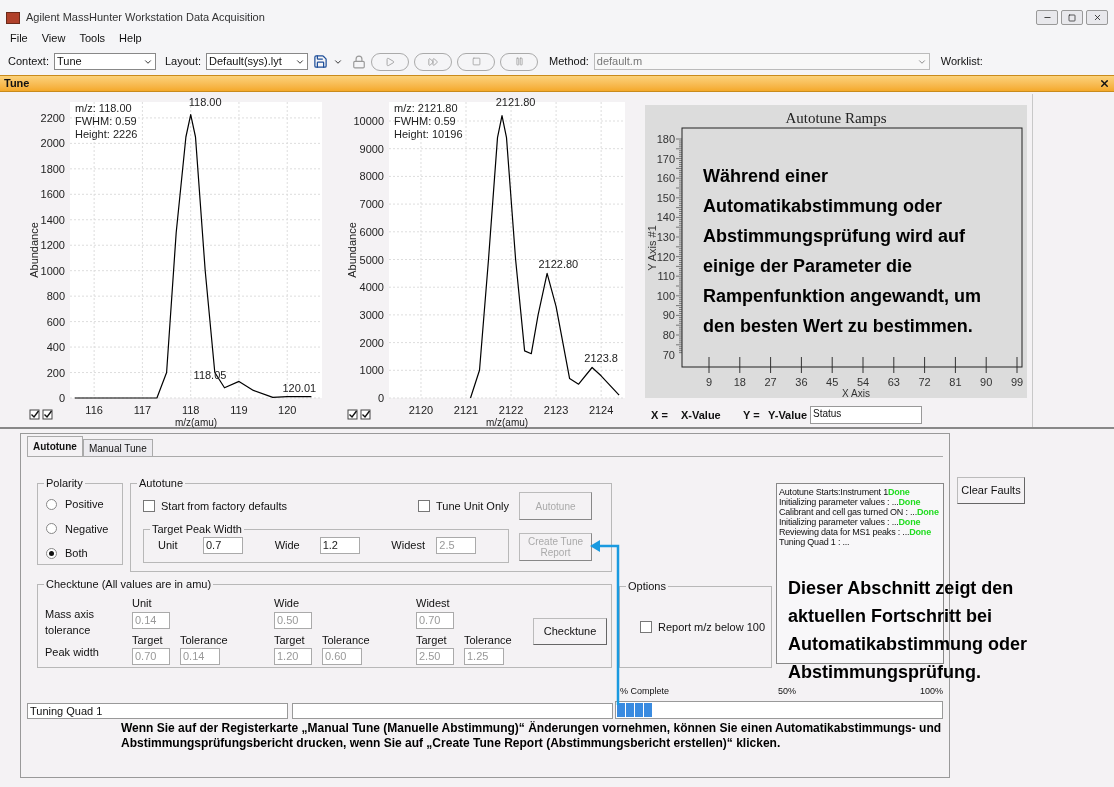 The image size is (1114, 787). I want to click on status-message: Tuning Quad 1, so click(157, 710).